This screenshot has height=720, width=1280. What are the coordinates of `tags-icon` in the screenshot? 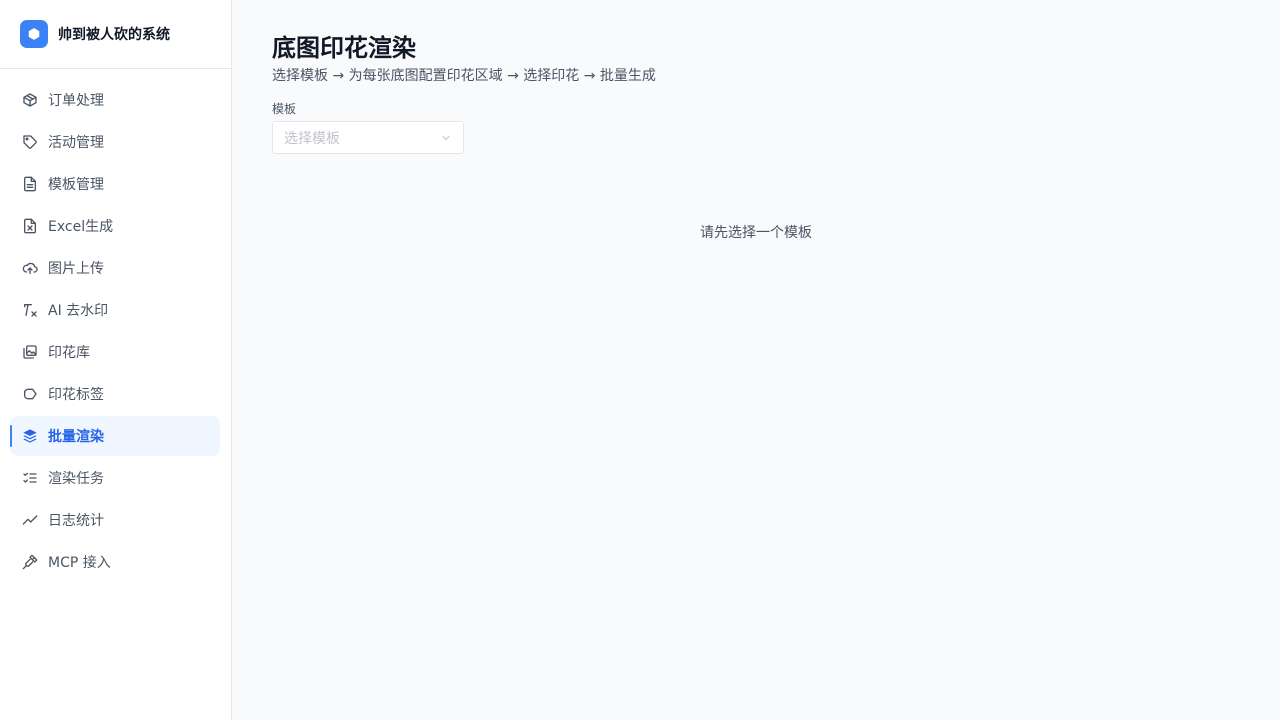 It's located at (30, 394).